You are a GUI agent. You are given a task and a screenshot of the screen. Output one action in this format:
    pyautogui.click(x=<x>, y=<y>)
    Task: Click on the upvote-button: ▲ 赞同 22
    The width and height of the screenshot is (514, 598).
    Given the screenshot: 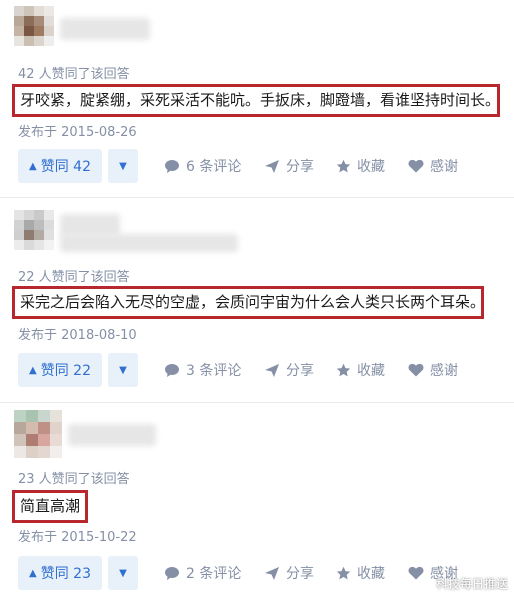 What is the action you would take?
    pyautogui.click(x=60, y=370)
    